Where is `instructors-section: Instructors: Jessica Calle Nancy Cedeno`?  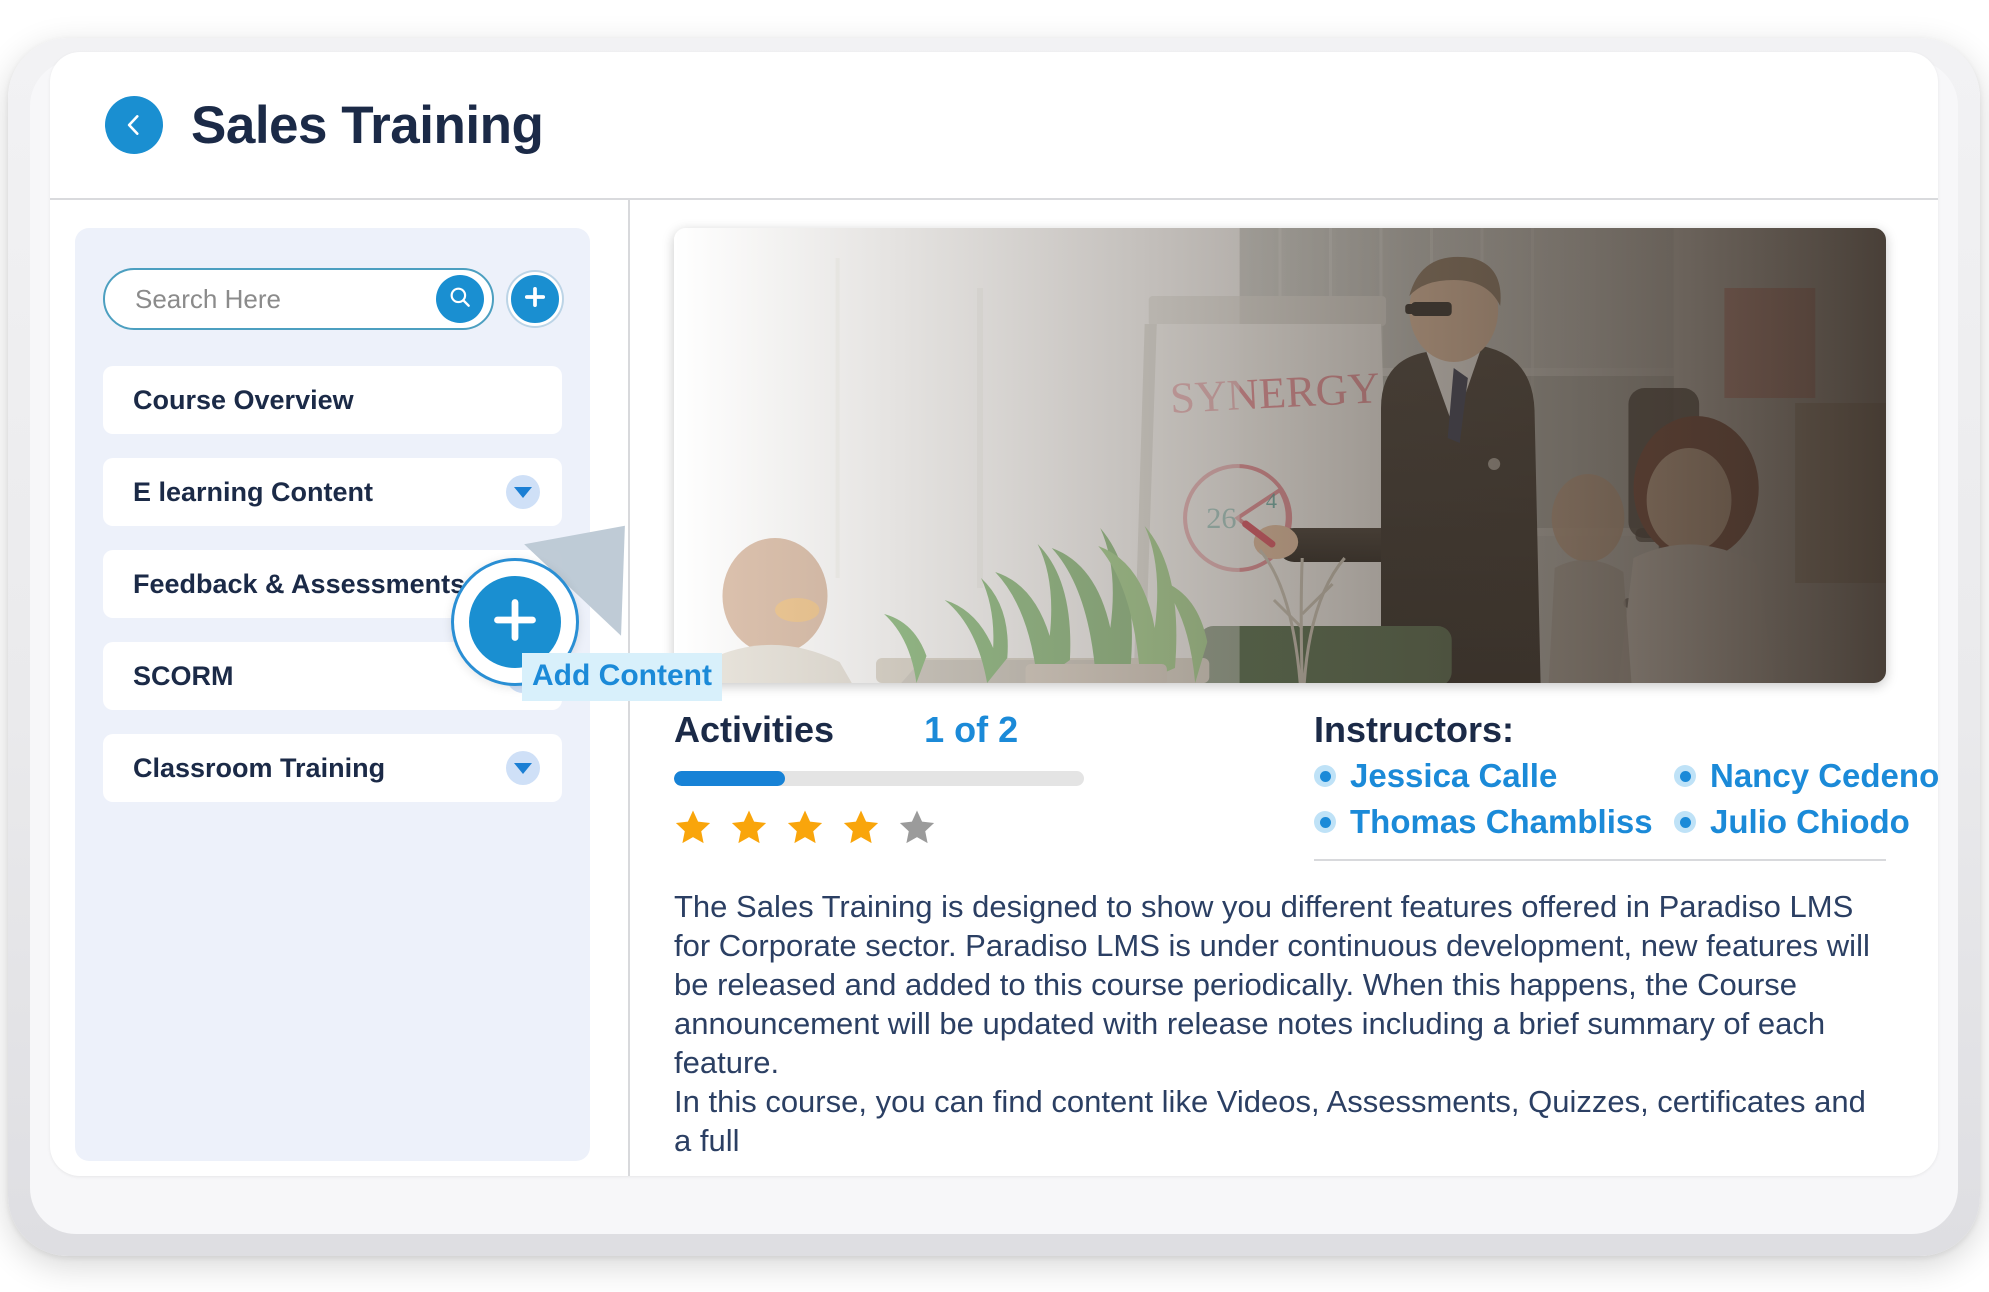
instructors-section: Instructors: Jessica Calle Nancy Cedeno is located at coordinates (1626, 785).